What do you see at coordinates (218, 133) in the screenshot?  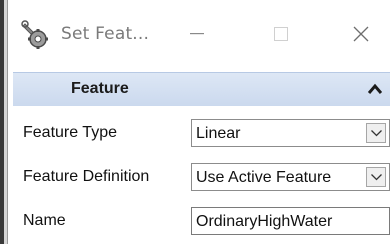 I see `feature-type-value: Linear` at bounding box center [218, 133].